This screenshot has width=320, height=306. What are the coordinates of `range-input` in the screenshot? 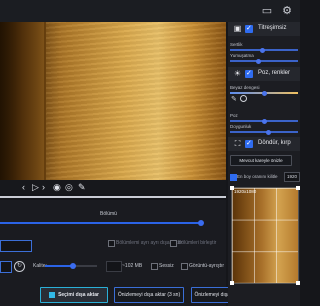 It's located at (16, 246).